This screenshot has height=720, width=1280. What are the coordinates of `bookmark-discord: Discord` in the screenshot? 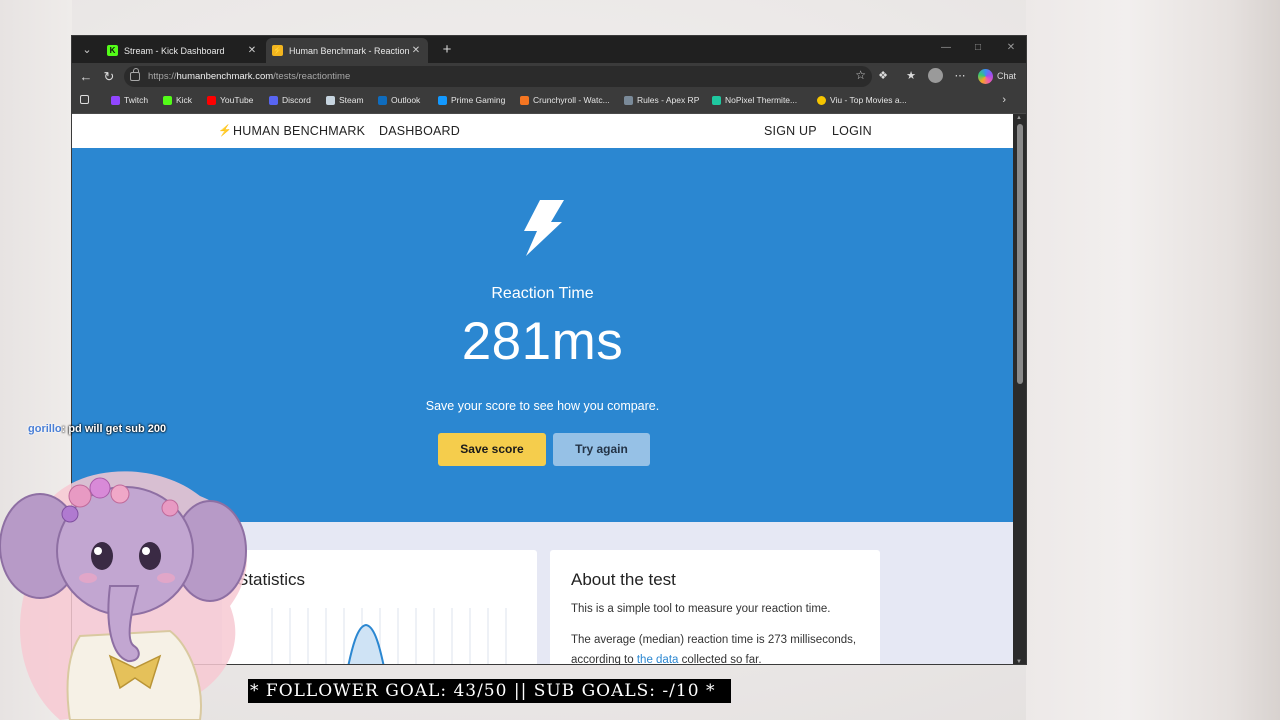 It's located at (290, 100).